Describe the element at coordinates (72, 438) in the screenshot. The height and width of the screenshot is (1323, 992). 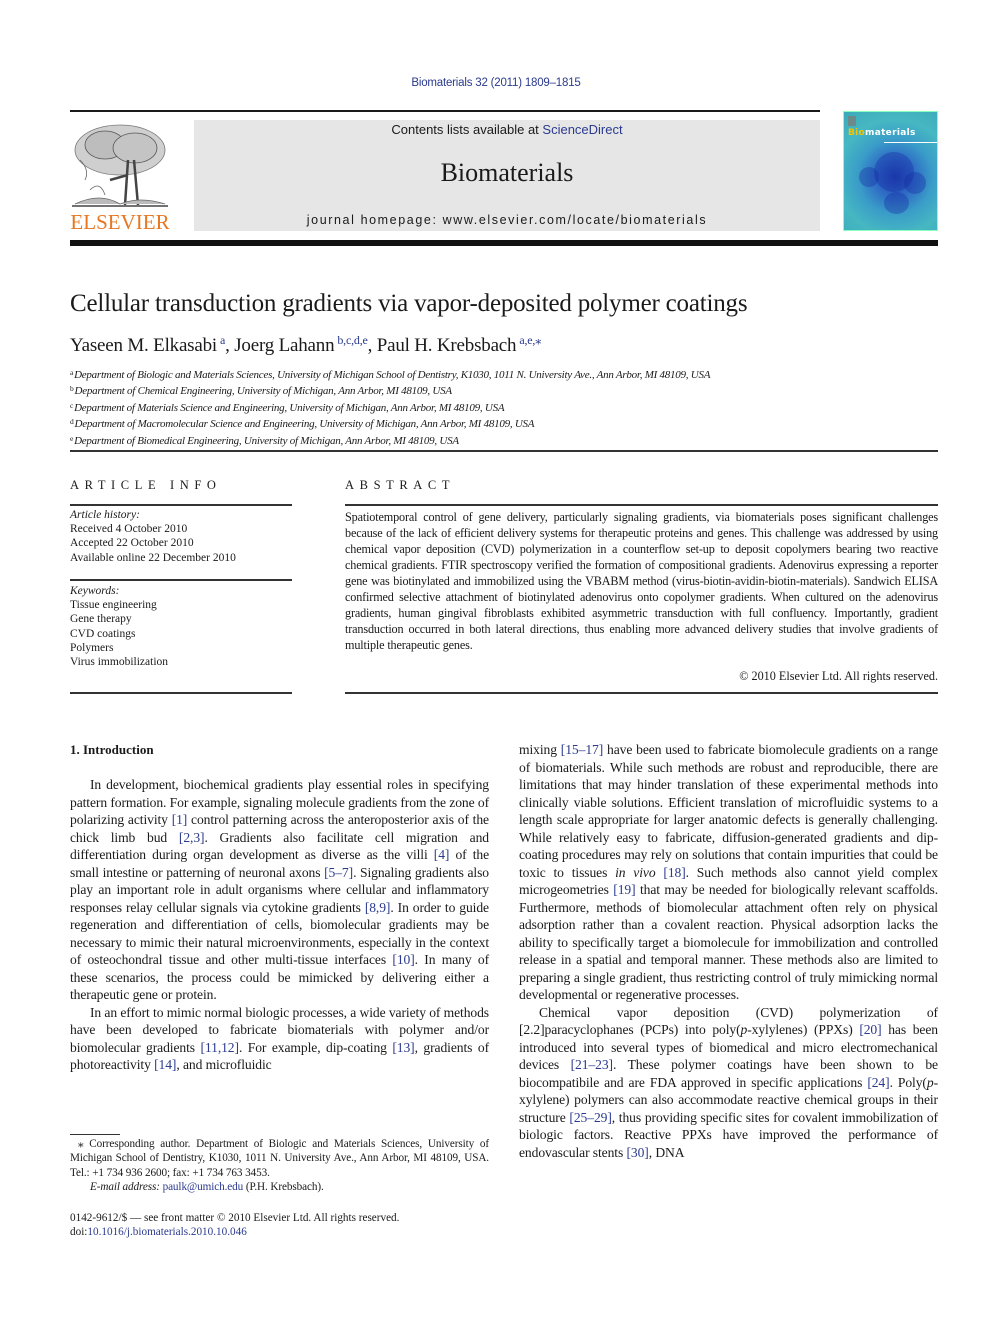
I see `affiliation-key: e` at that location.